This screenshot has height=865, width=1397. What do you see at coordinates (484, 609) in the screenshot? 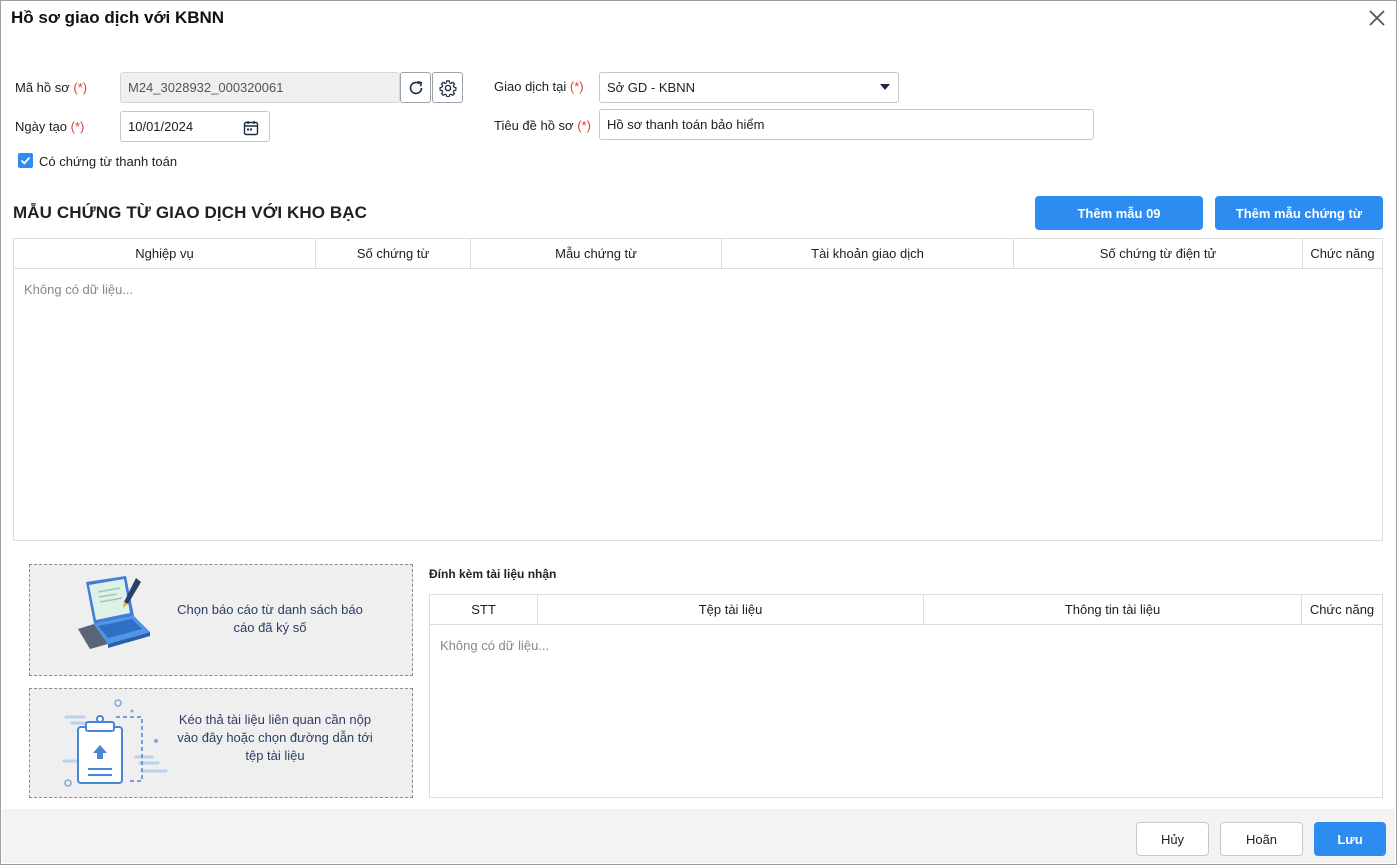
I see `column-header: STT` at bounding box center [484, 609].